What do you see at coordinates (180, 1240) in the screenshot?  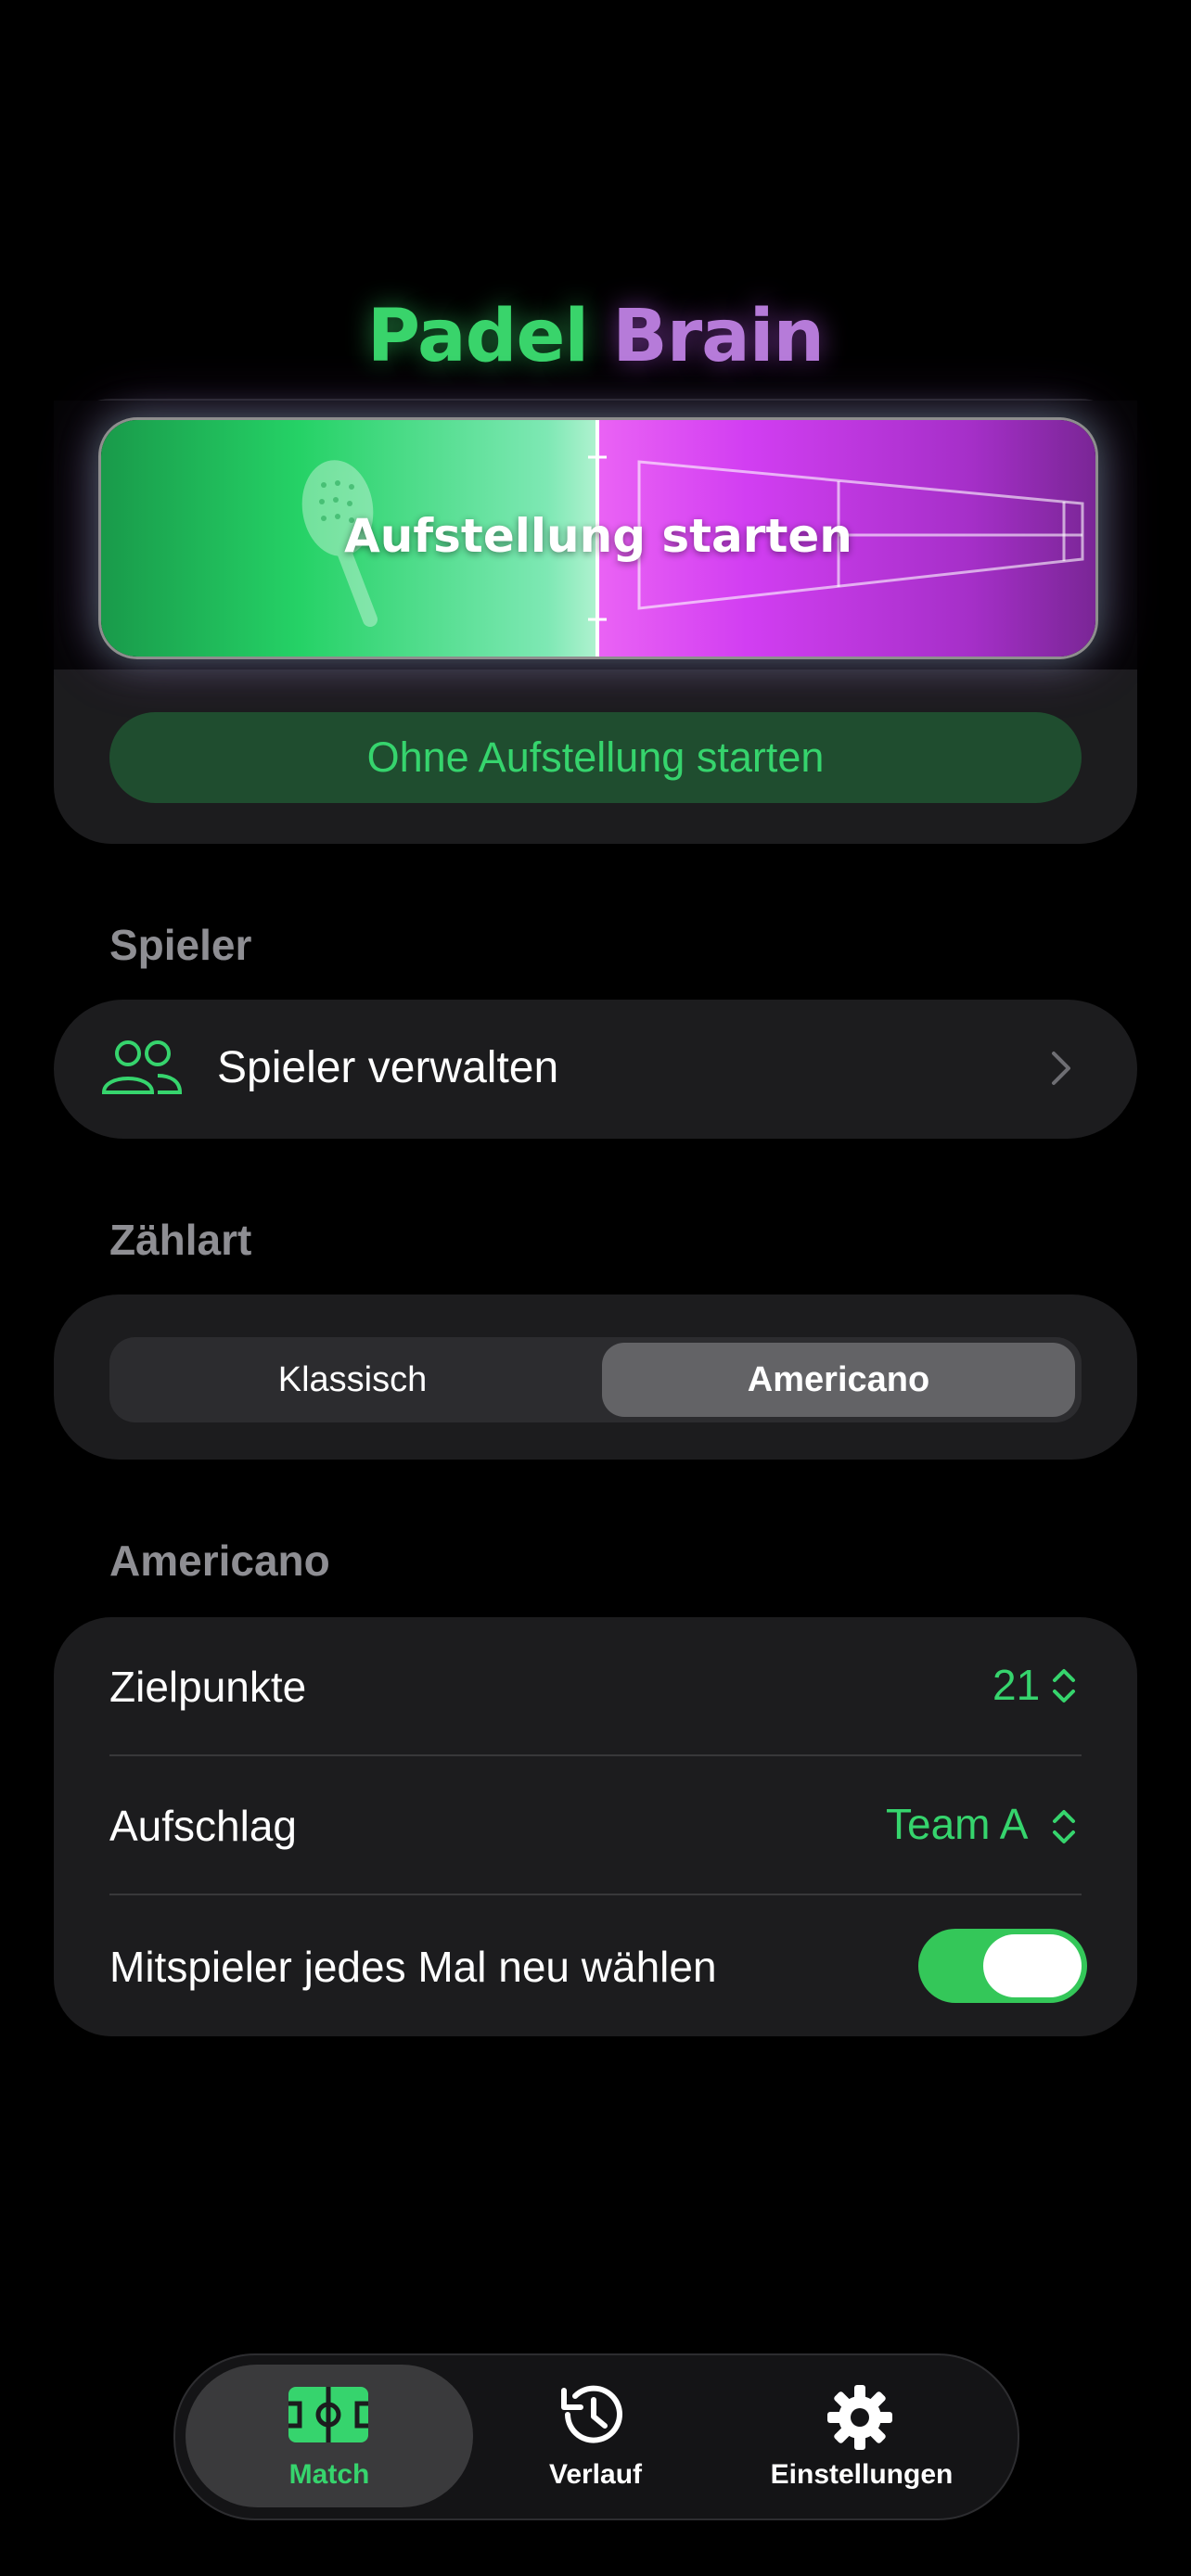 I see `scoring-section-title: Zählart` at bounding box center [180, 1240].